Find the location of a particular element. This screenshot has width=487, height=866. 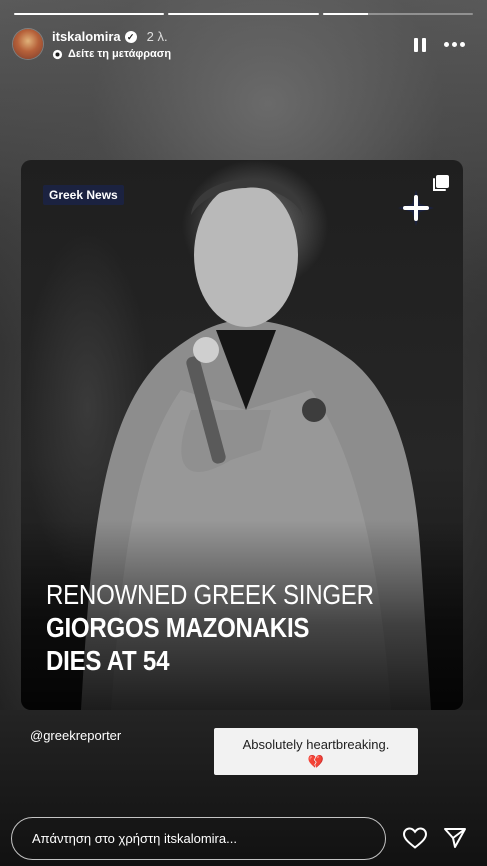

caption-sticker: Absolutely heartbreaking. 💔 is located at coordinates (316, 751).